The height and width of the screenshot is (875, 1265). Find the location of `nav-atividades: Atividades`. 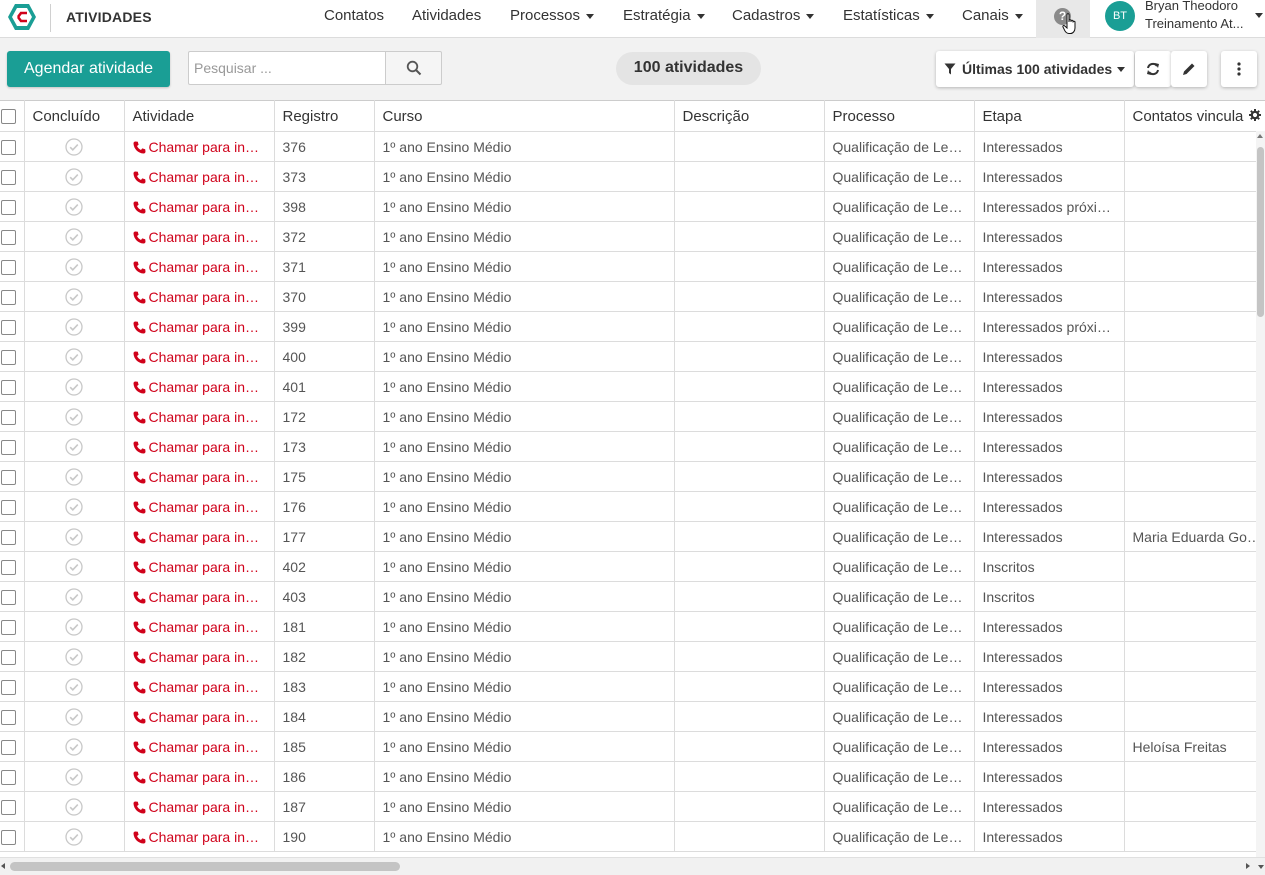

nav-atividades: Atividades is located at coordinates (446, 15).